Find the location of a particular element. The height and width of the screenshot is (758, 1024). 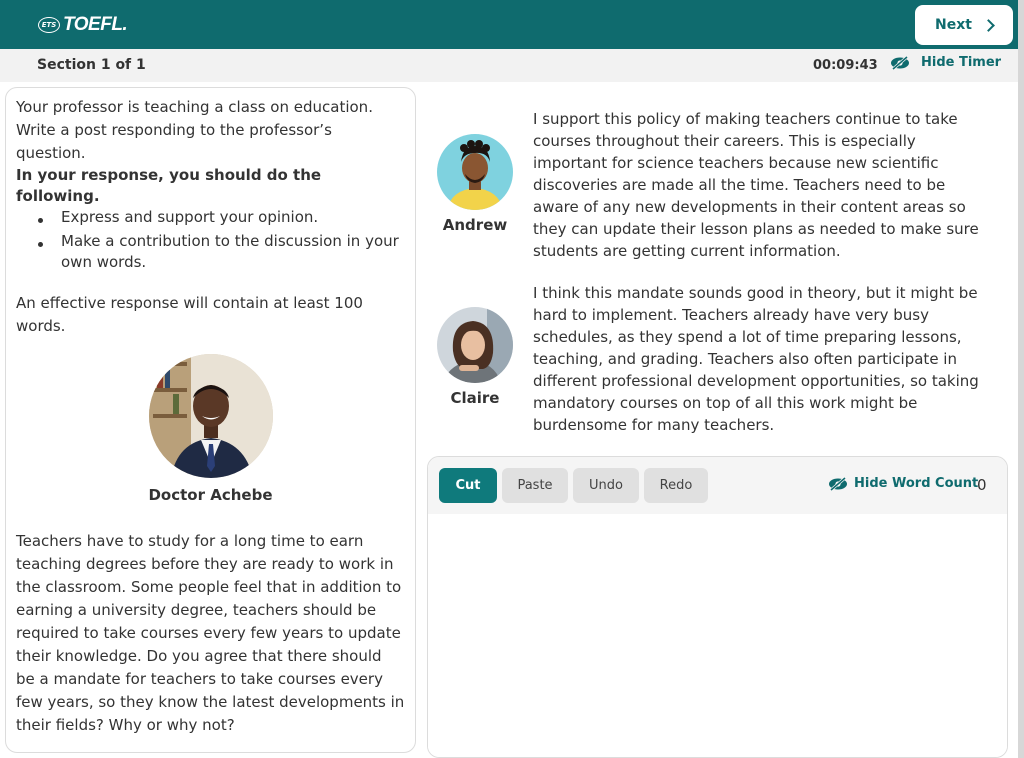

undo-button: Undo is located at coordinates (606, 485).